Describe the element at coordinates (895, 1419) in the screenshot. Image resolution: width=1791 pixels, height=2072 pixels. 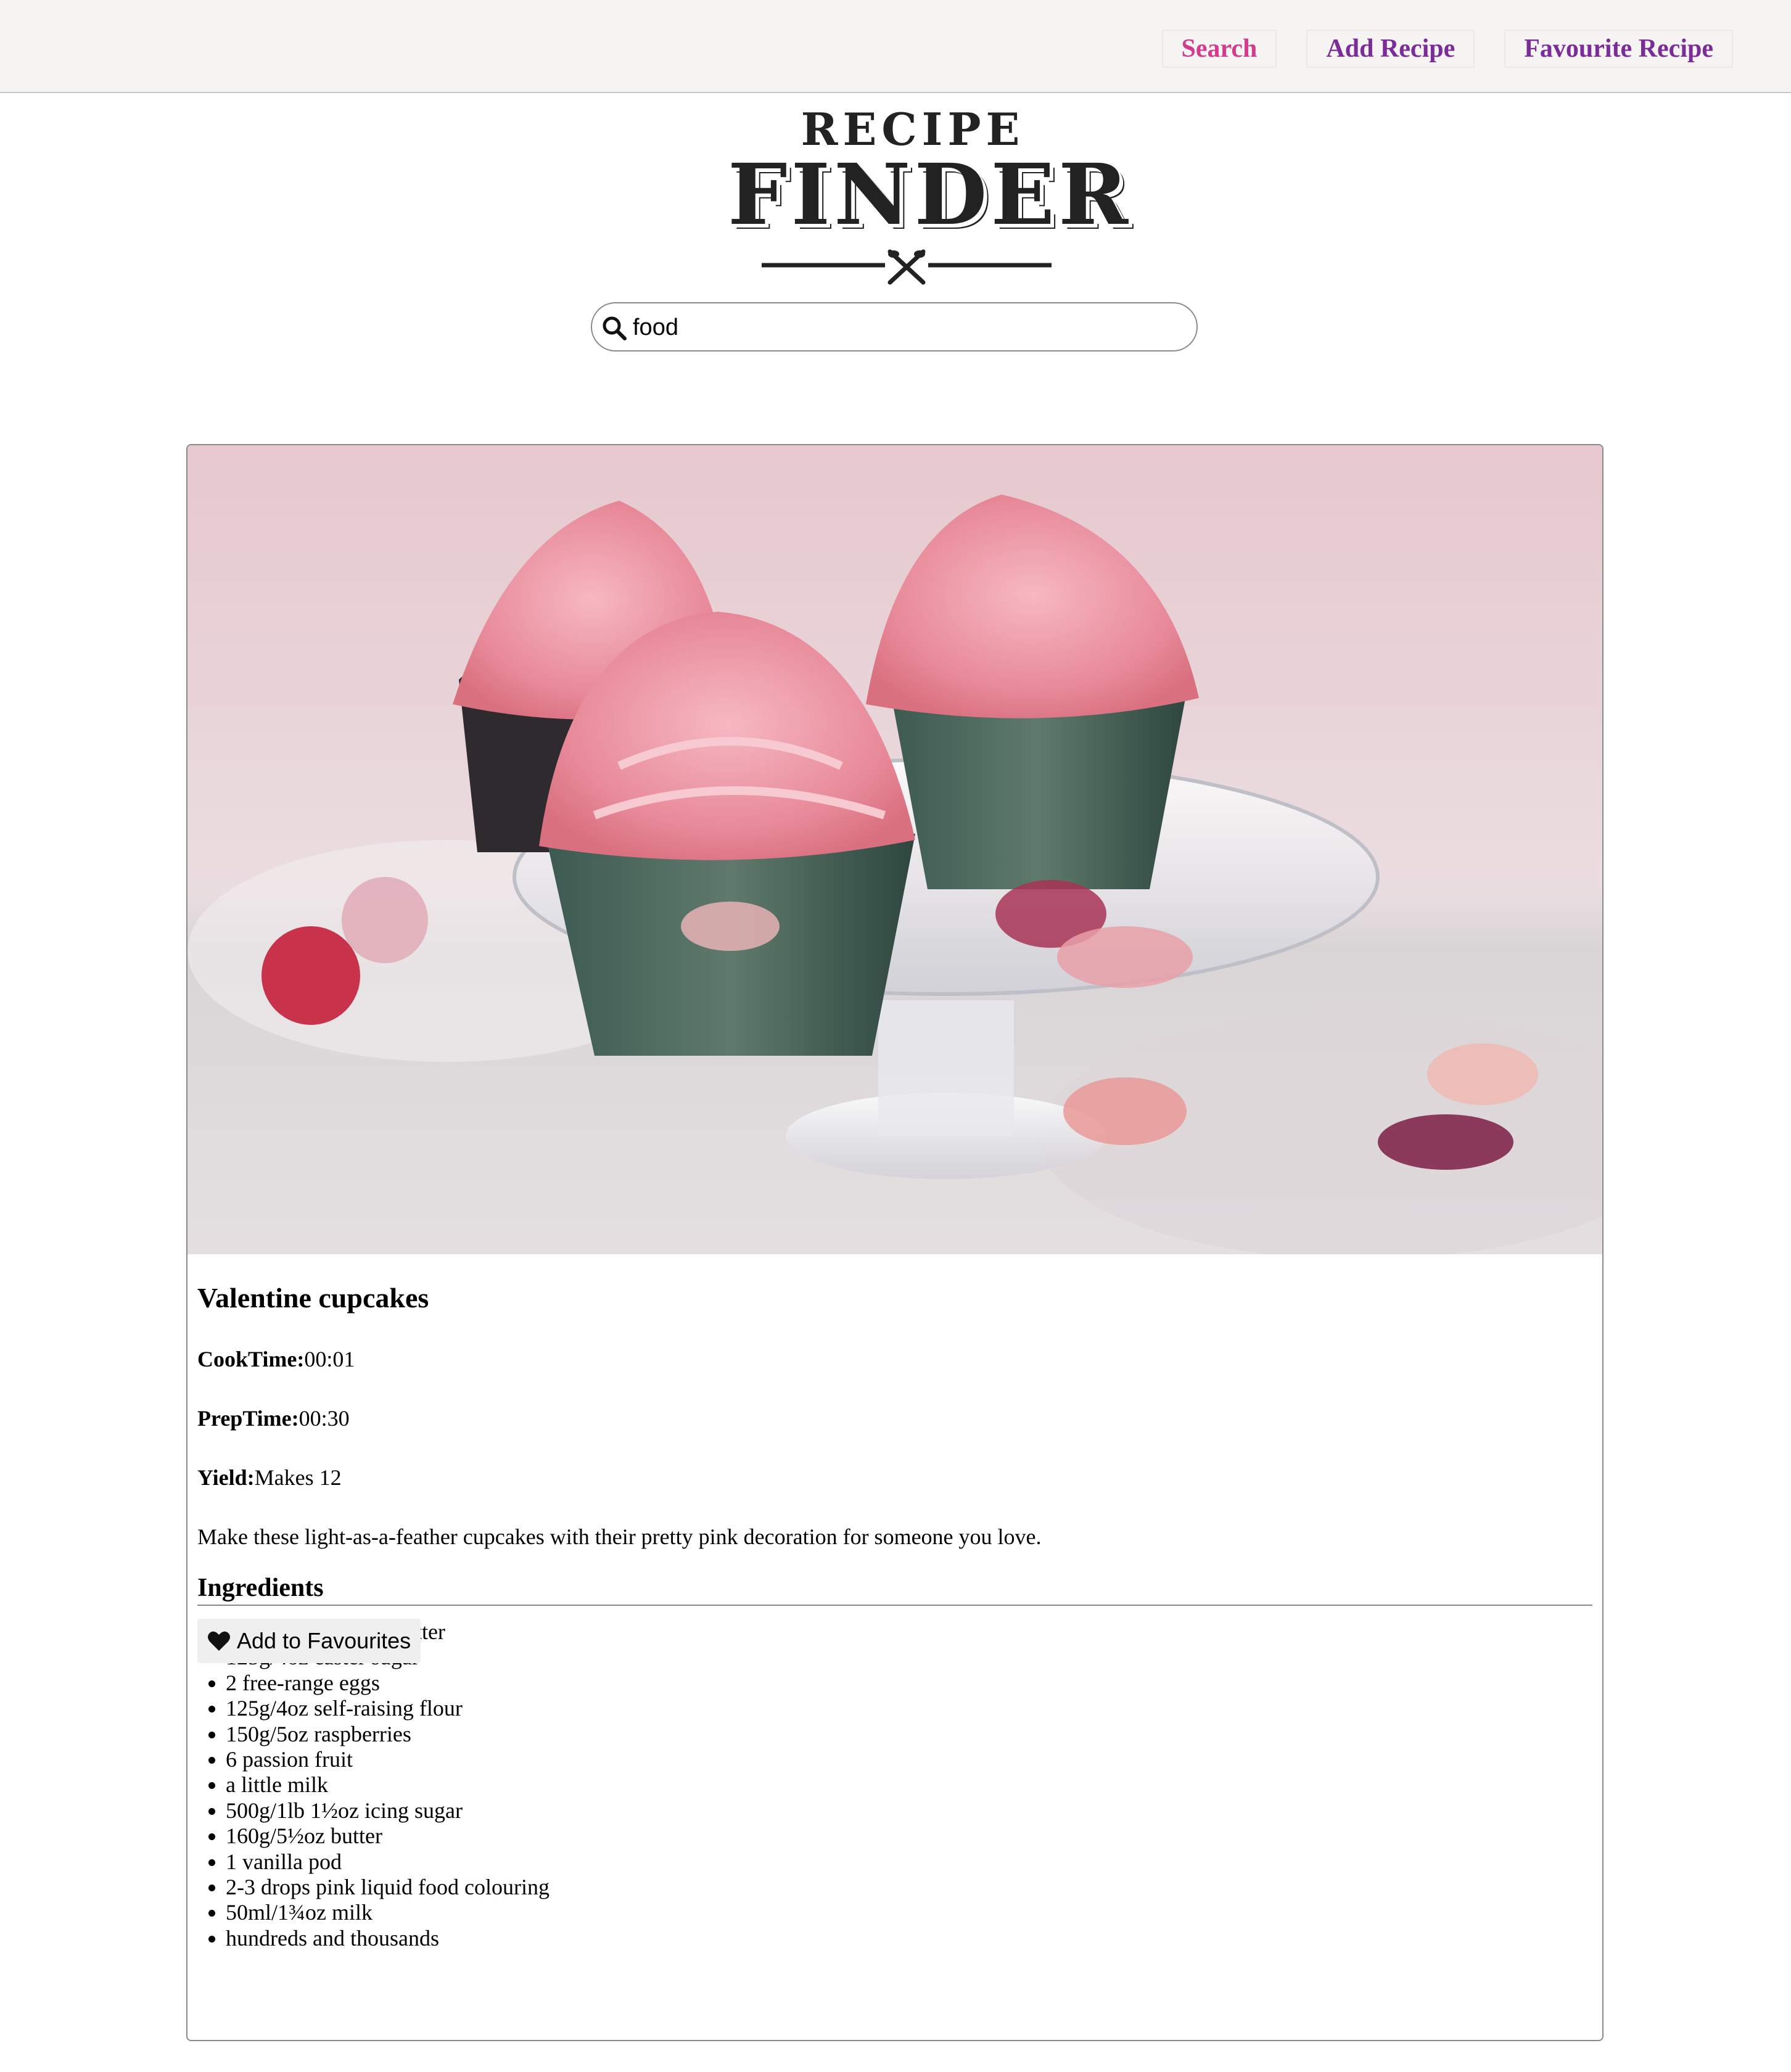
I see `prep-time: PrepTime:00:30` at that location.